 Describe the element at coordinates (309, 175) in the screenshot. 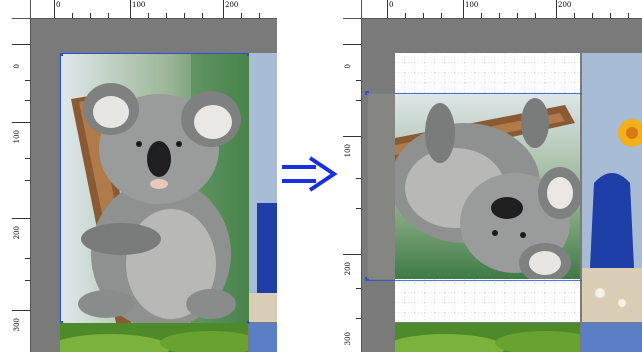

I see `transform-arrow-icon` at that location.